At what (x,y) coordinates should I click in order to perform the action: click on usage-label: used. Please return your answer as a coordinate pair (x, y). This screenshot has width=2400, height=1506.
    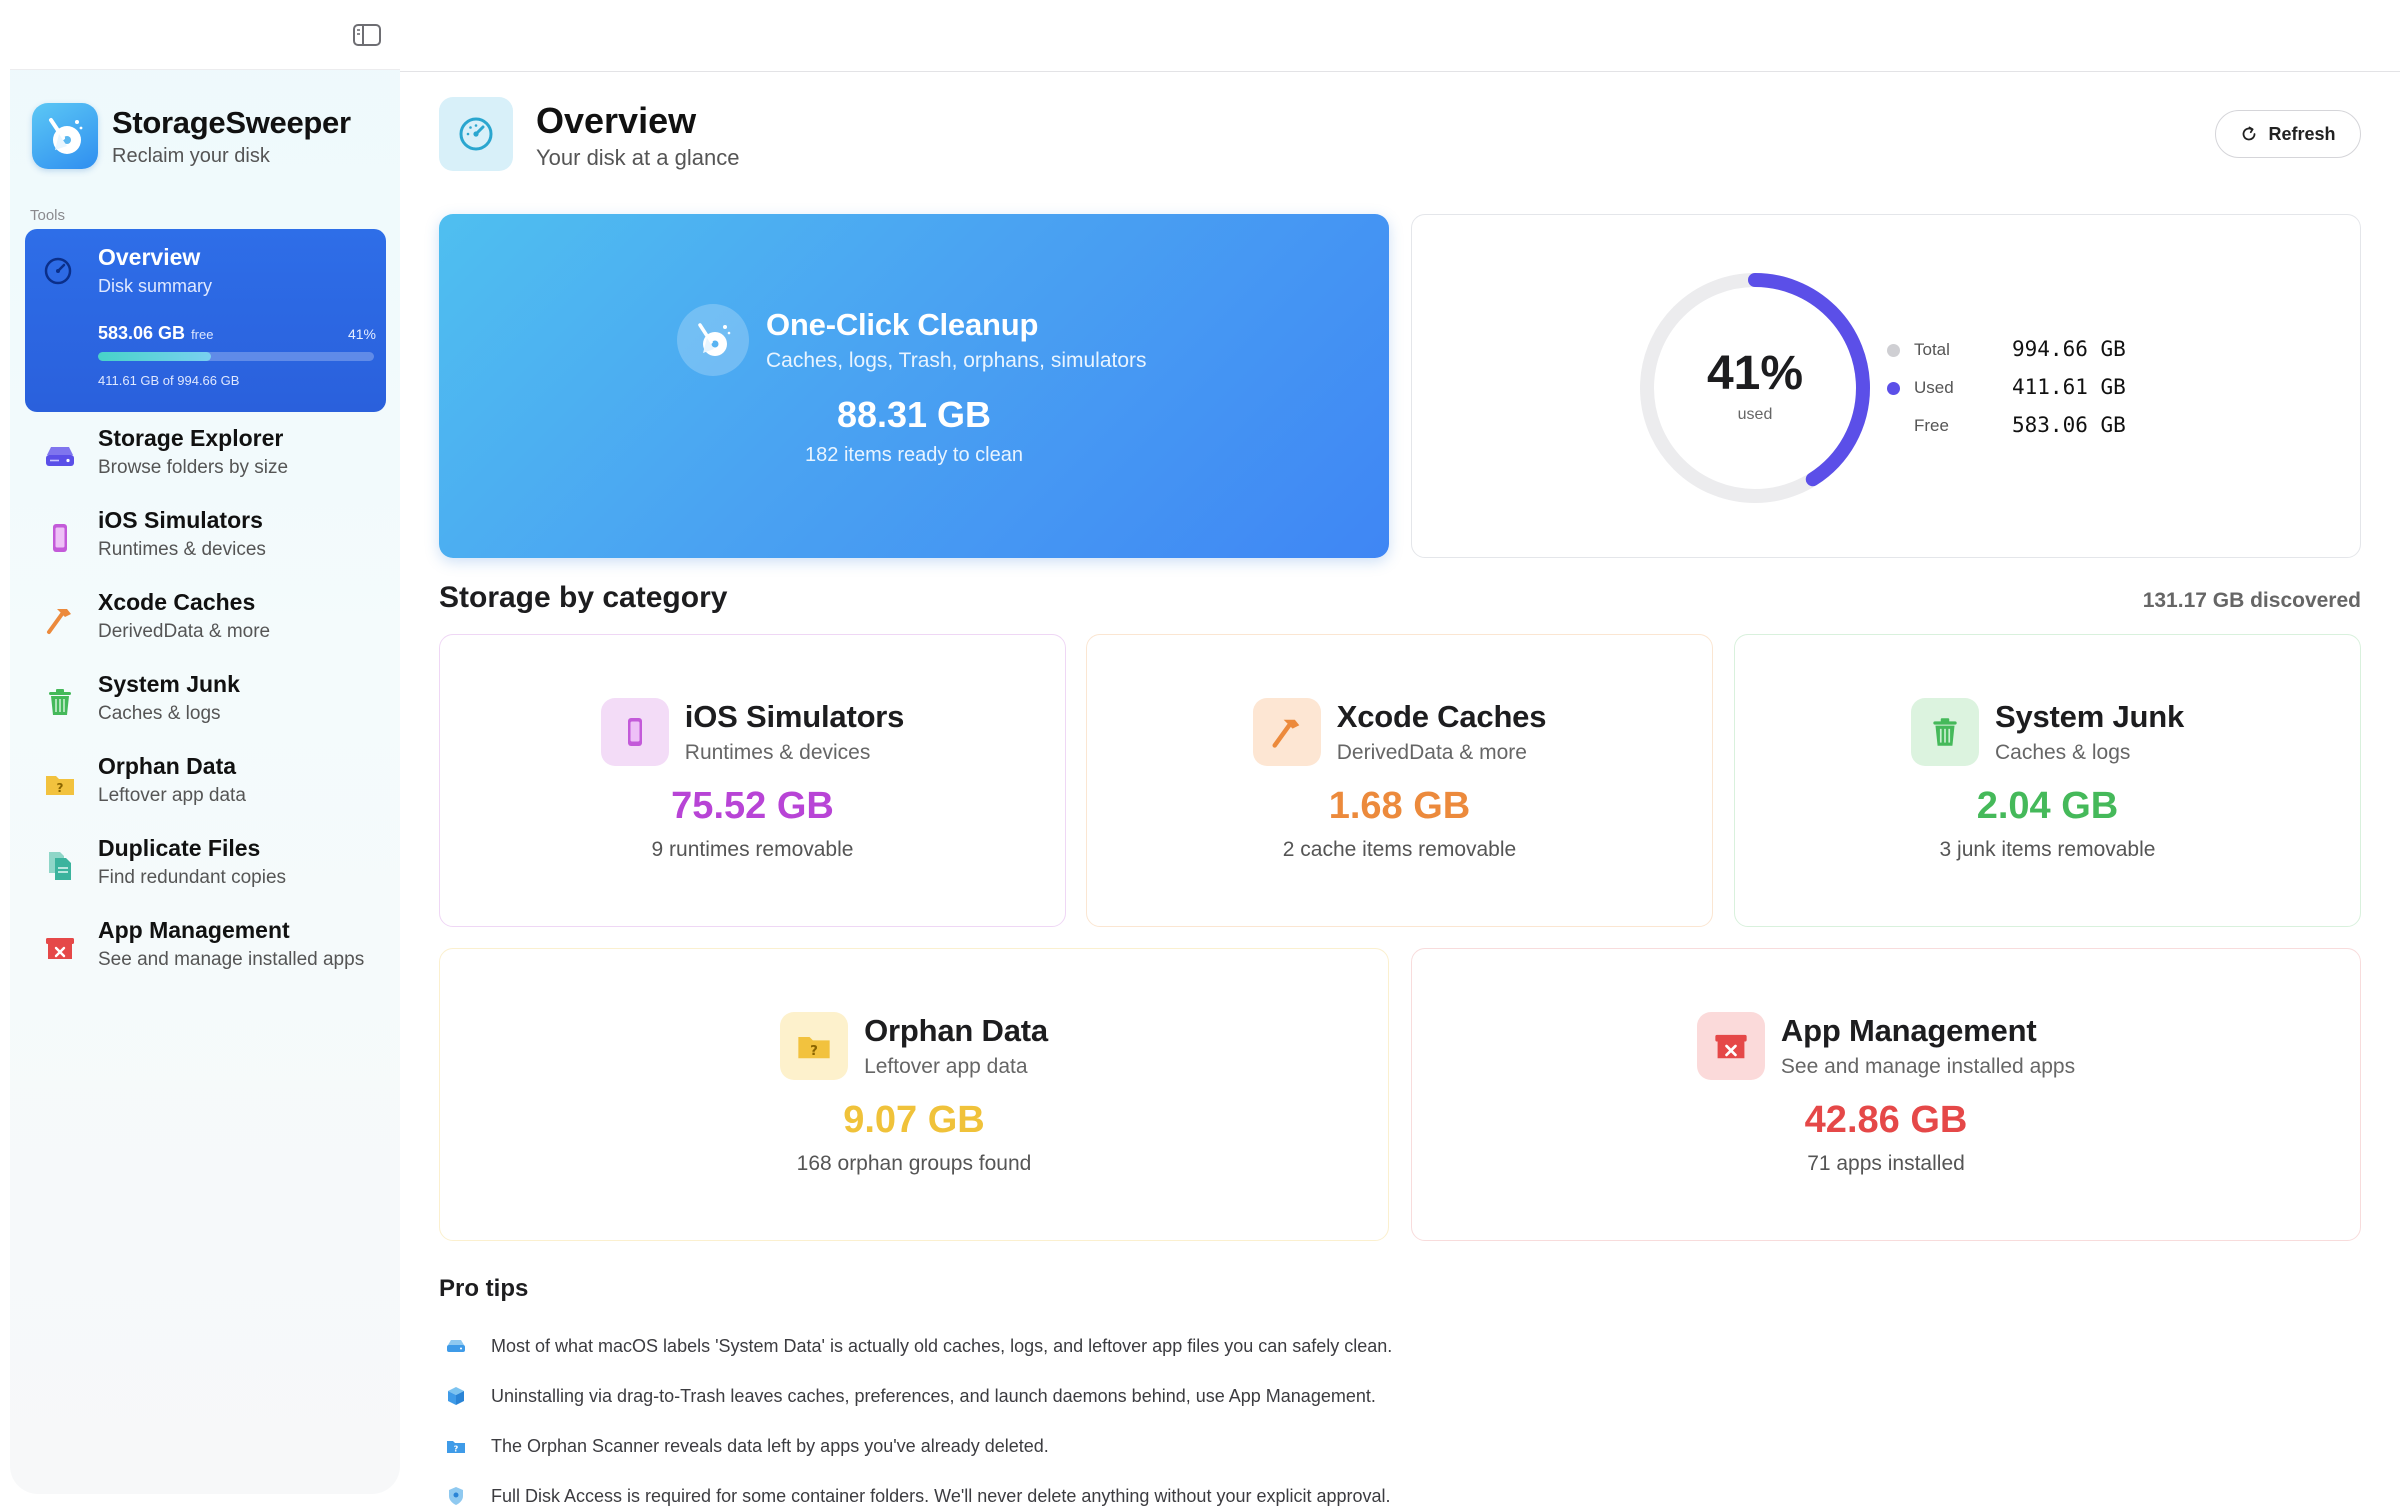
    Looking at the image, I should click on (1755, 414).